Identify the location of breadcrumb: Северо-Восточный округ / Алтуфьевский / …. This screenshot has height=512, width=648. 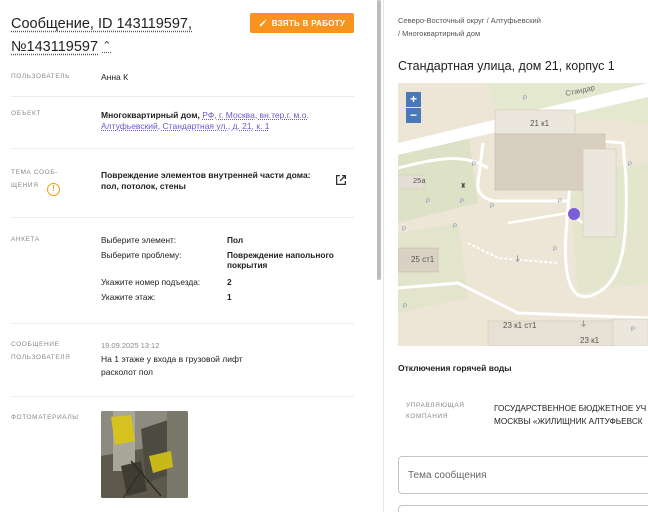
(523, 27).